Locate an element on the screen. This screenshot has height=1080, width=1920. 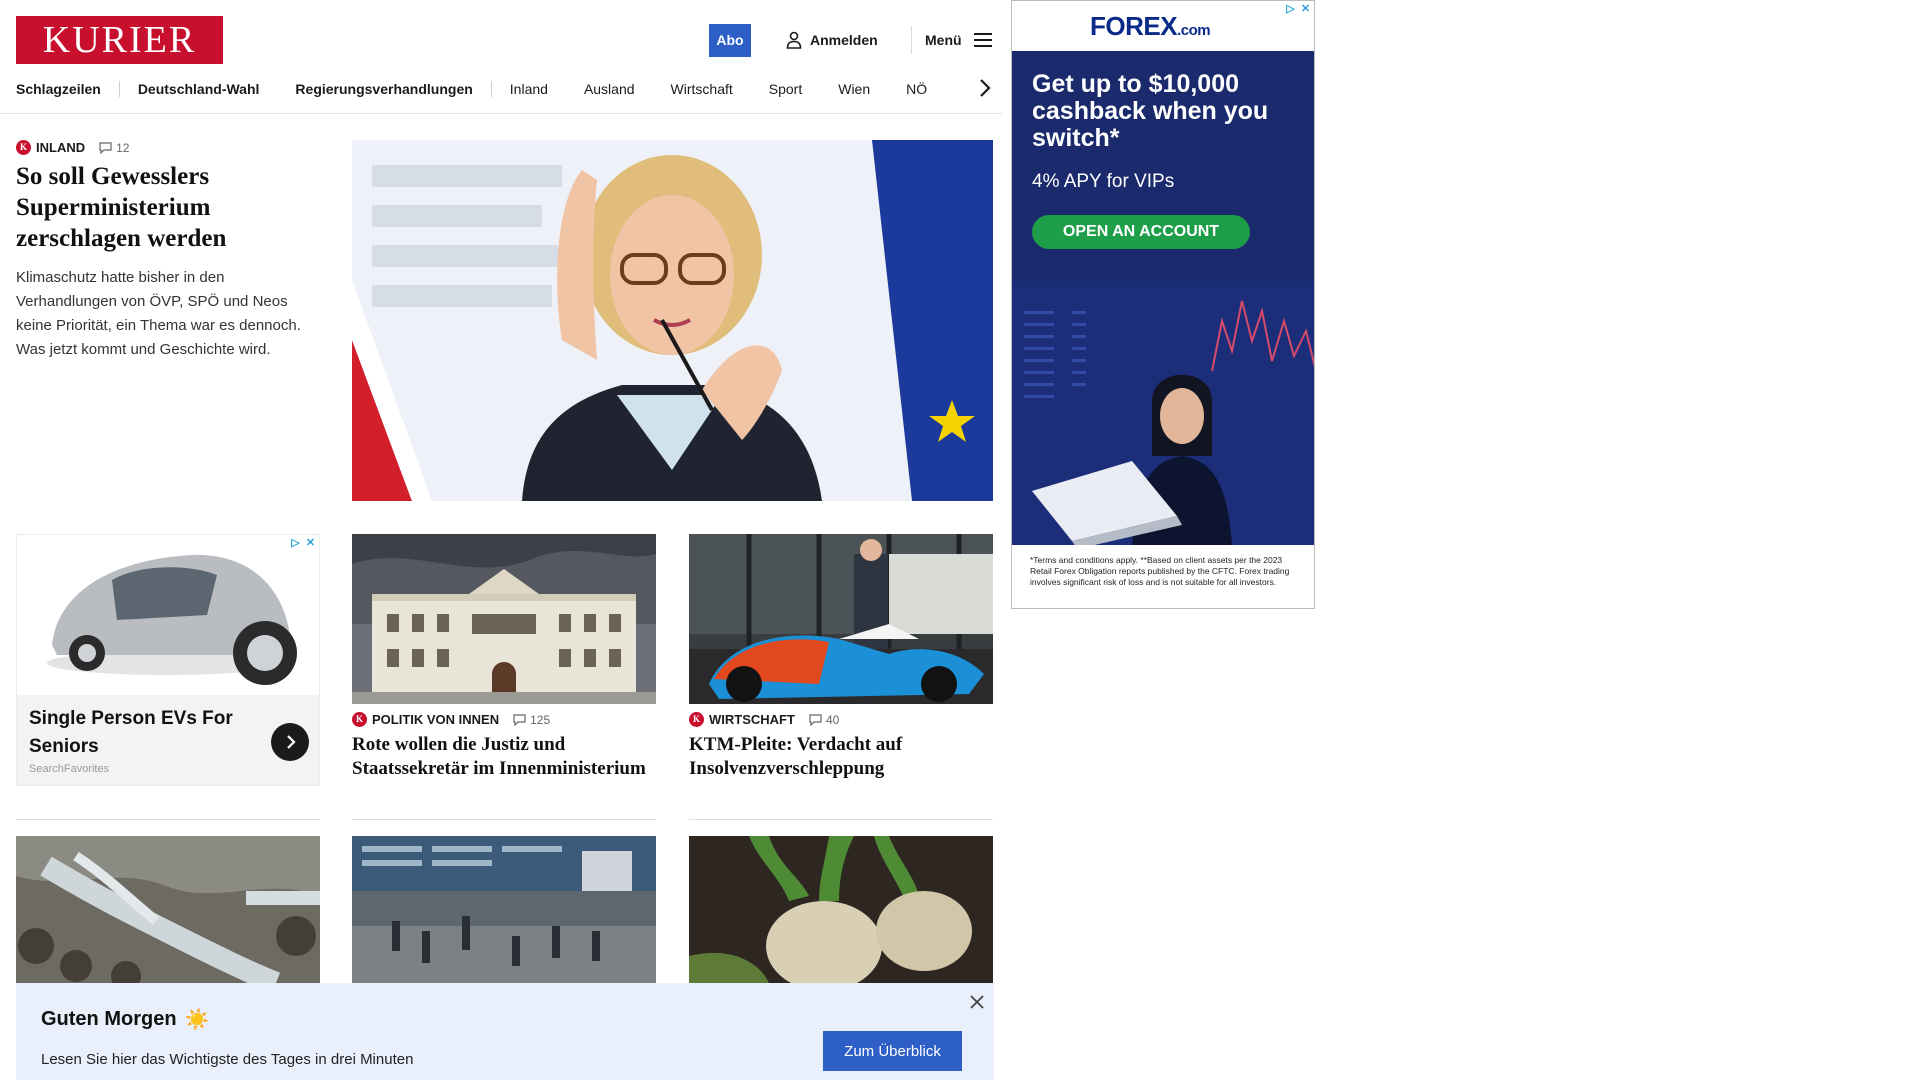
nav-item-wien: Wien is located at coordinates (854, 89).